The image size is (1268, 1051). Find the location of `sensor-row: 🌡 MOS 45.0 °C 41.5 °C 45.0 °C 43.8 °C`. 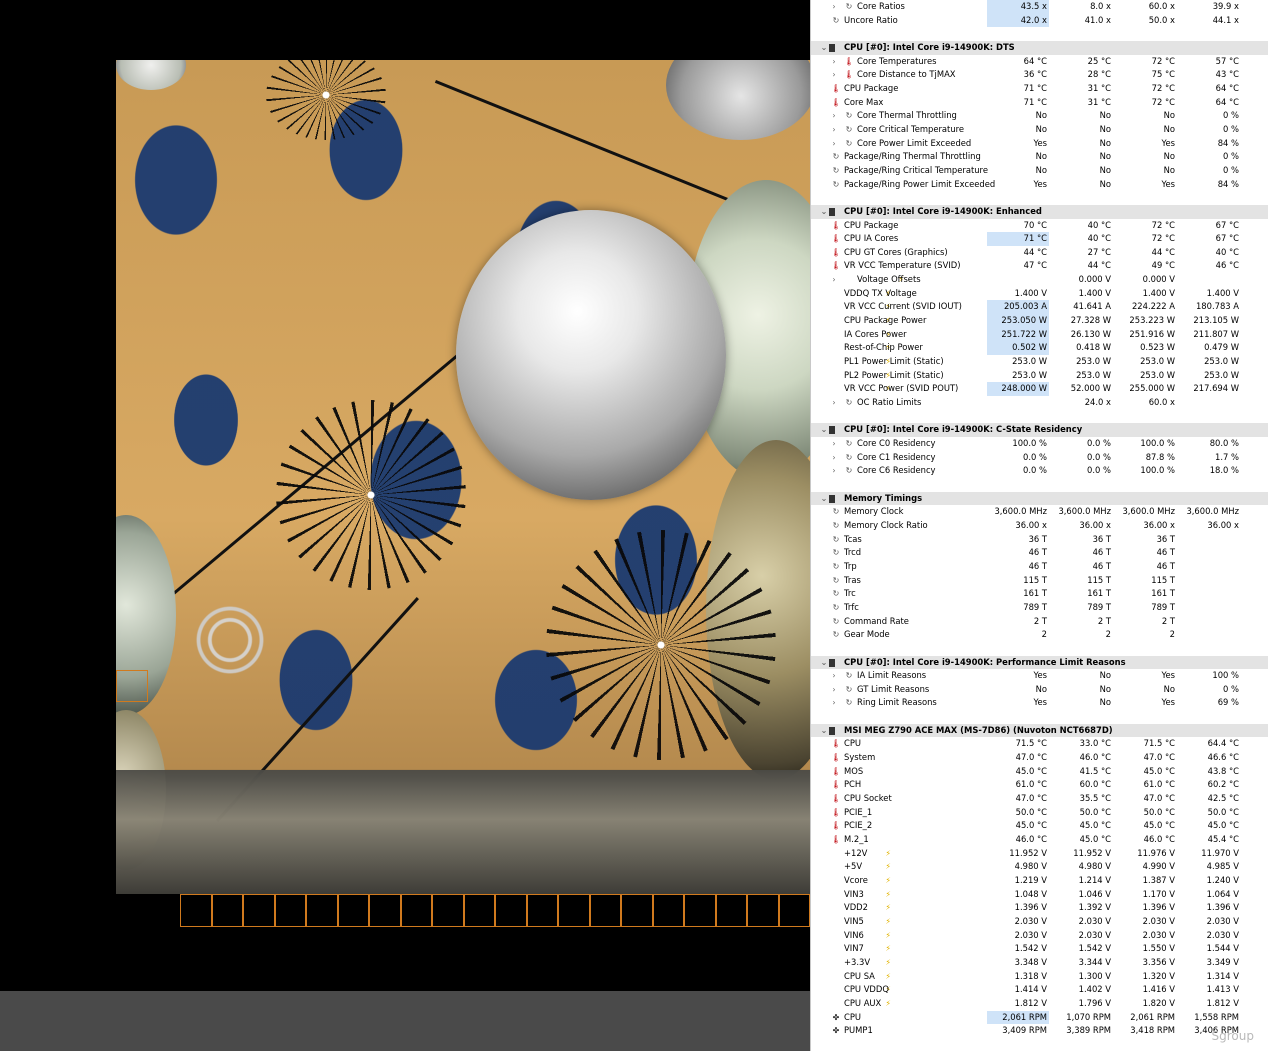

sensor-row: 🌡 MOS 45.0 °C 41.5 °C 45.0 °C 43.8 °C is located at coordinates (1039, 772).